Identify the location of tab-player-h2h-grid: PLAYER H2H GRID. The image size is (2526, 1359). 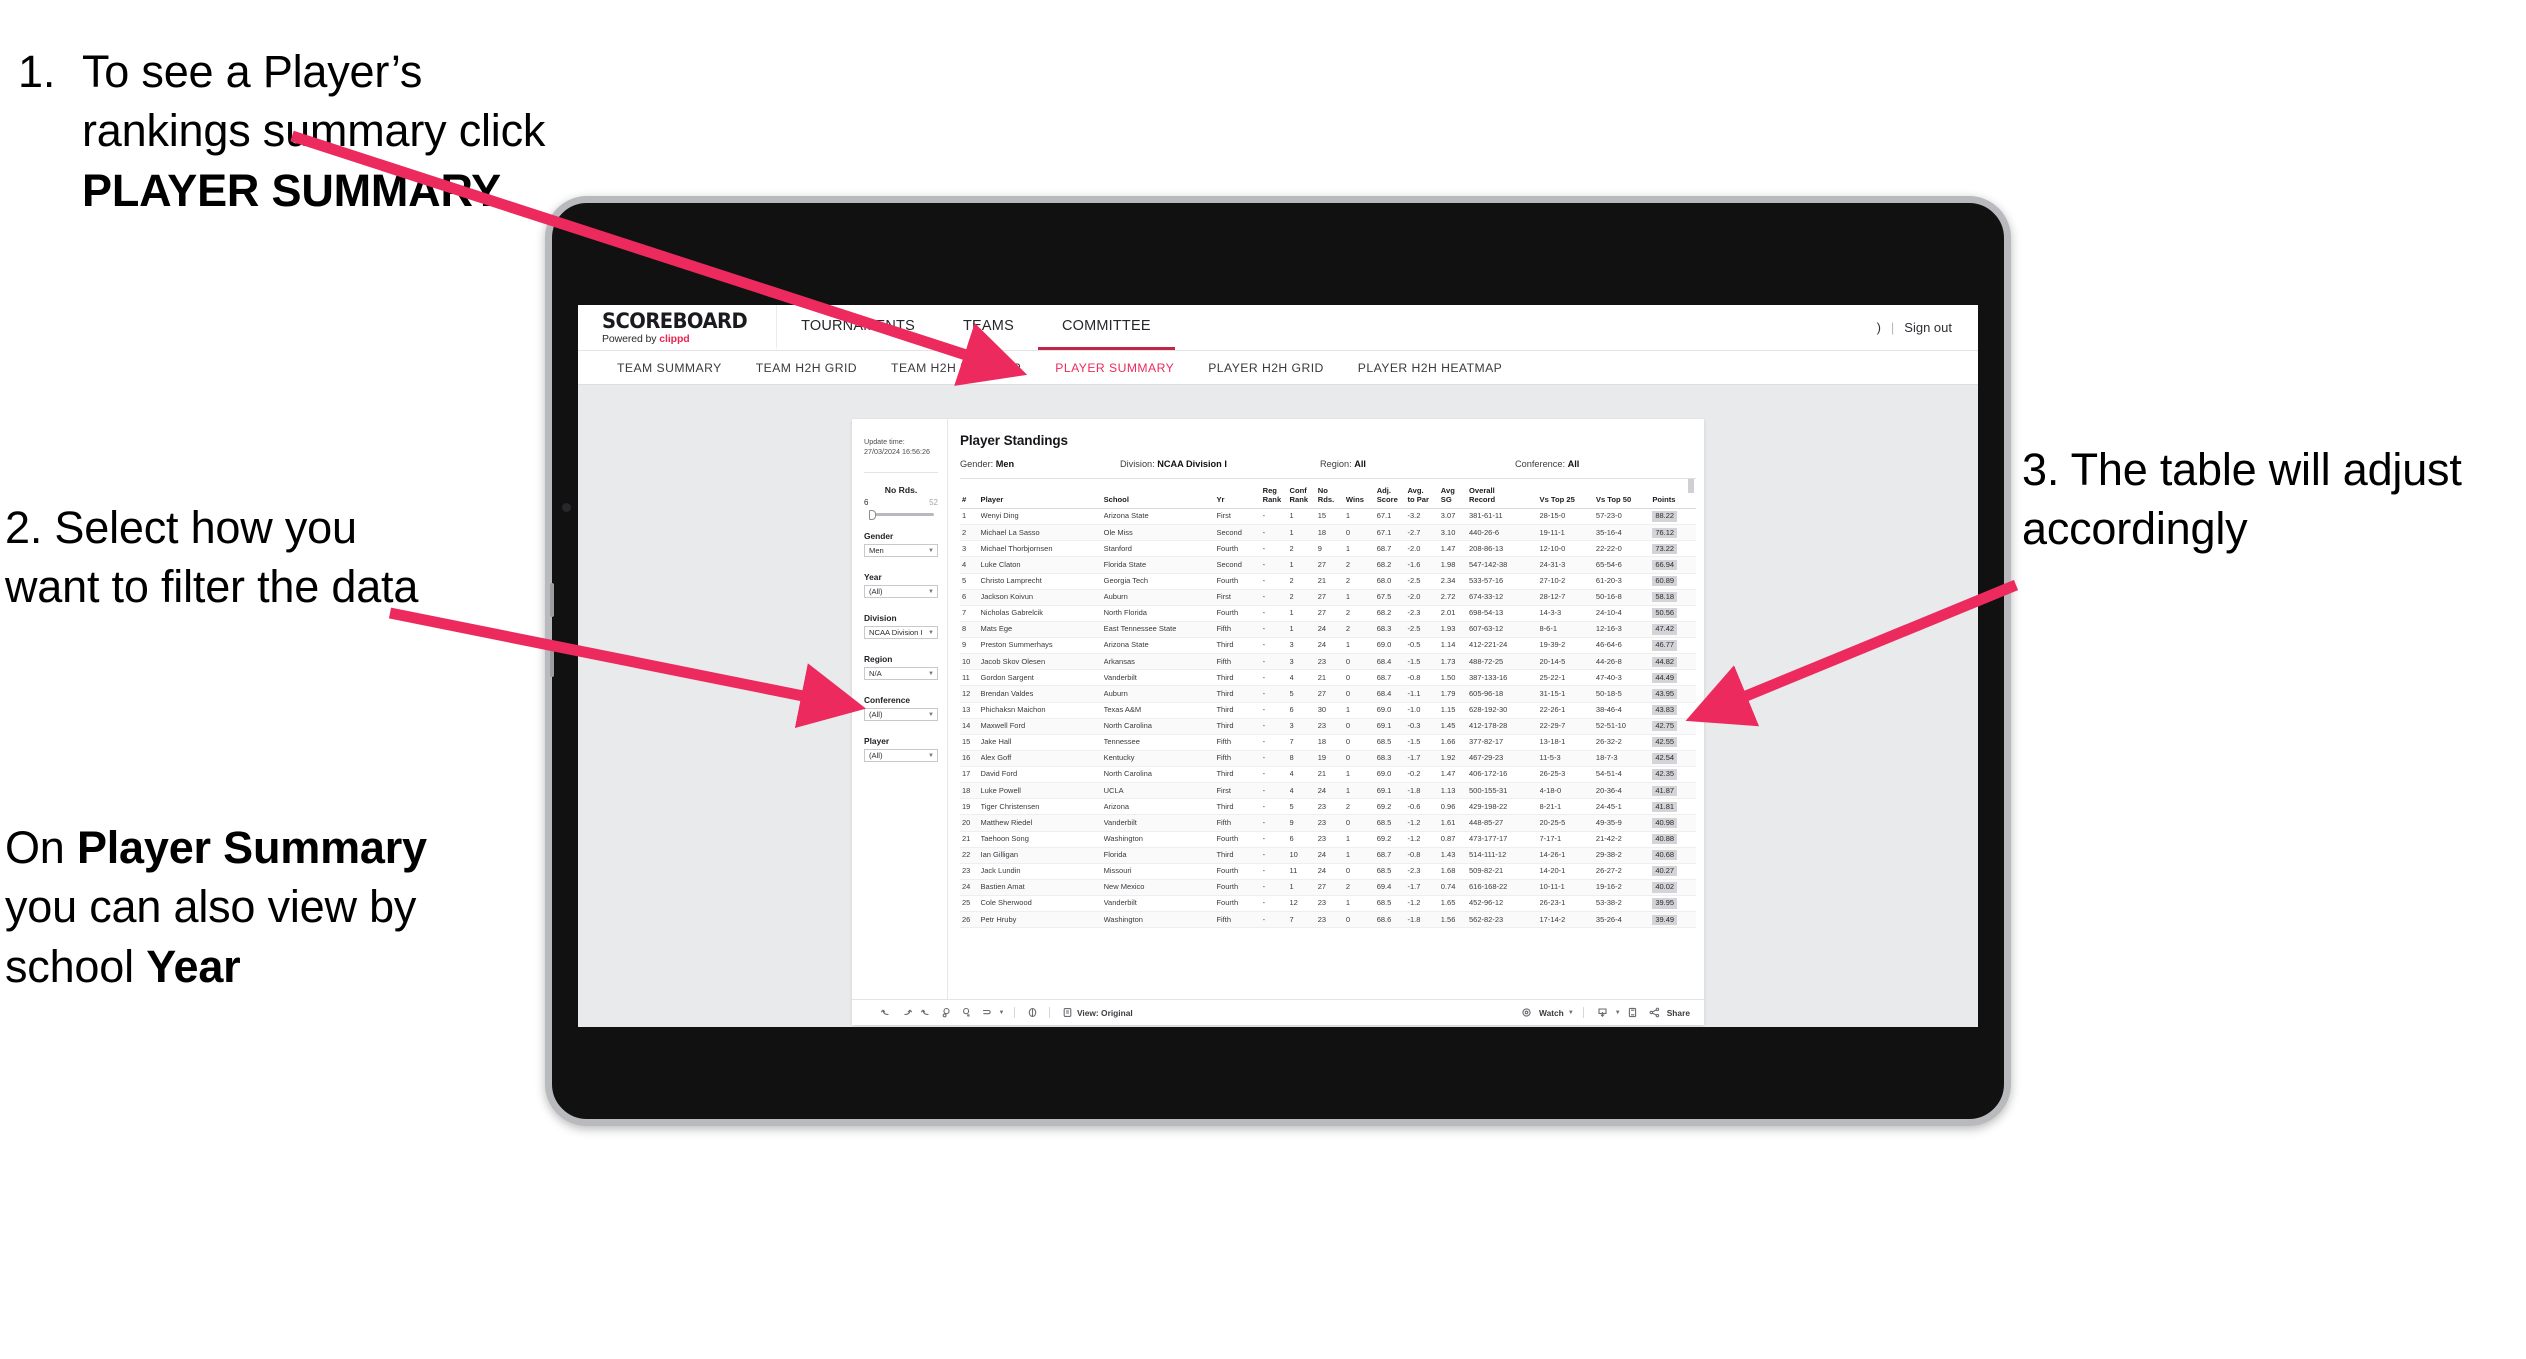
(1266, 368).